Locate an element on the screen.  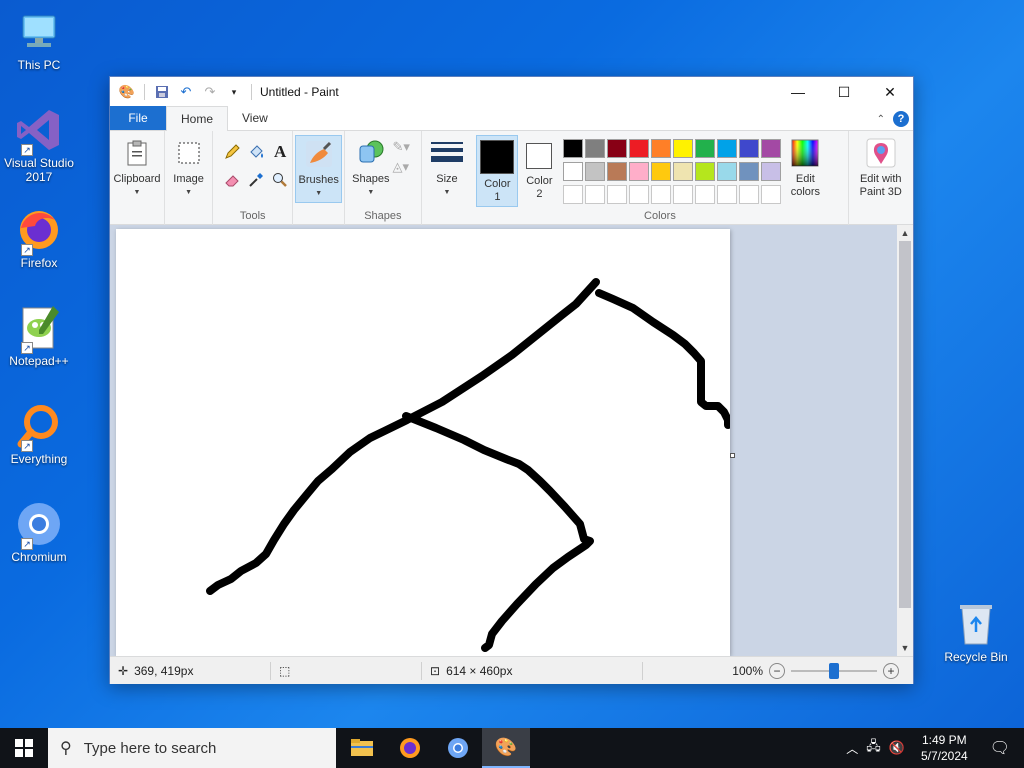
color1-button: Color 1 is located at coordinates (497, 171).